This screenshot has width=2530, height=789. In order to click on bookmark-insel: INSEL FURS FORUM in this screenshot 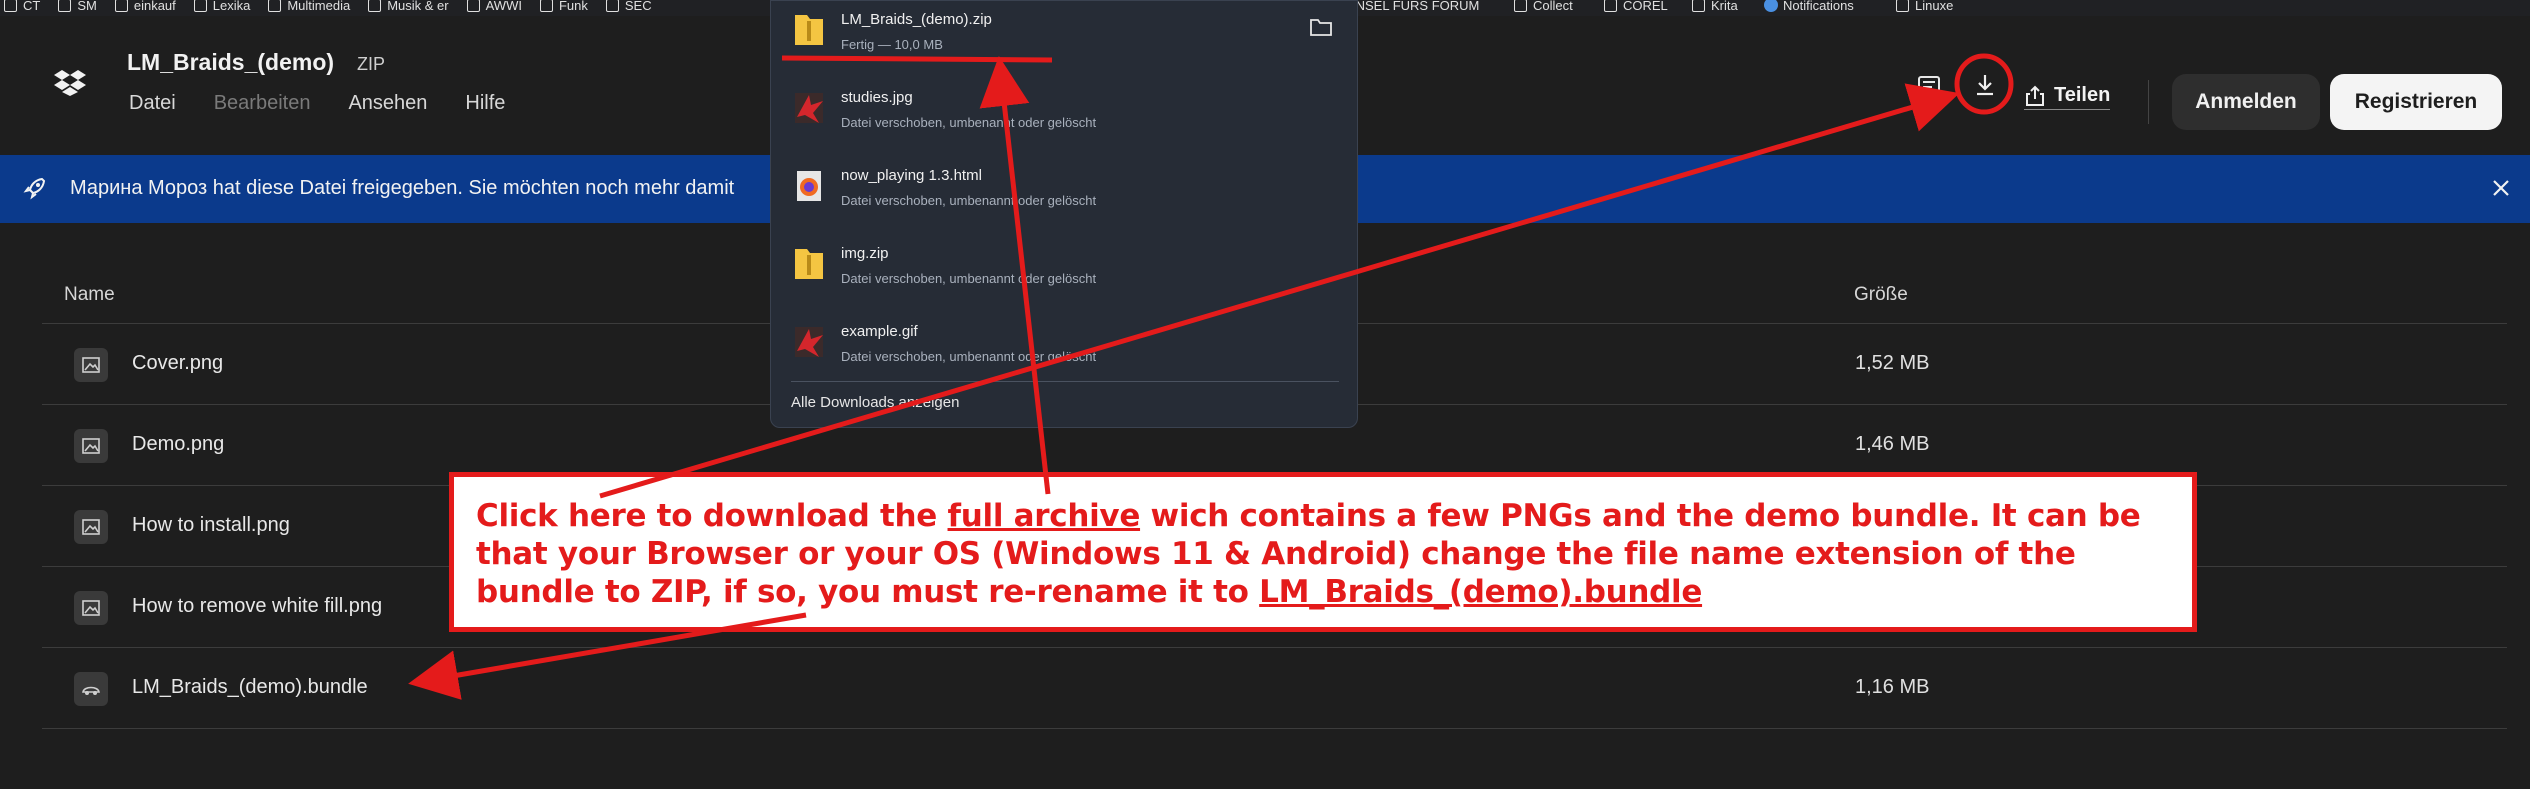, I will do `click(1415, 8)`.